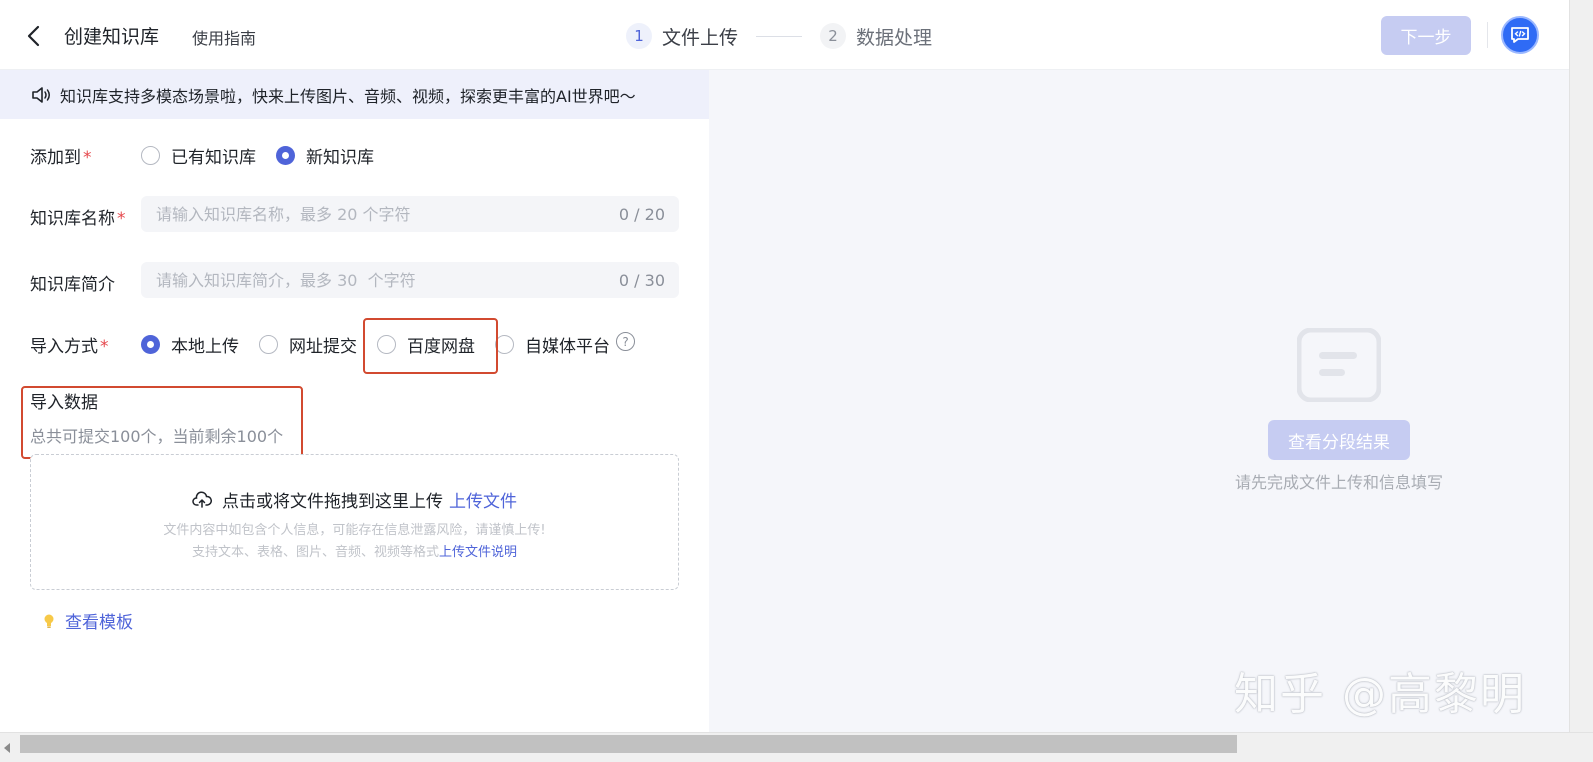  I want to click on step-connector, so click(779, 36).